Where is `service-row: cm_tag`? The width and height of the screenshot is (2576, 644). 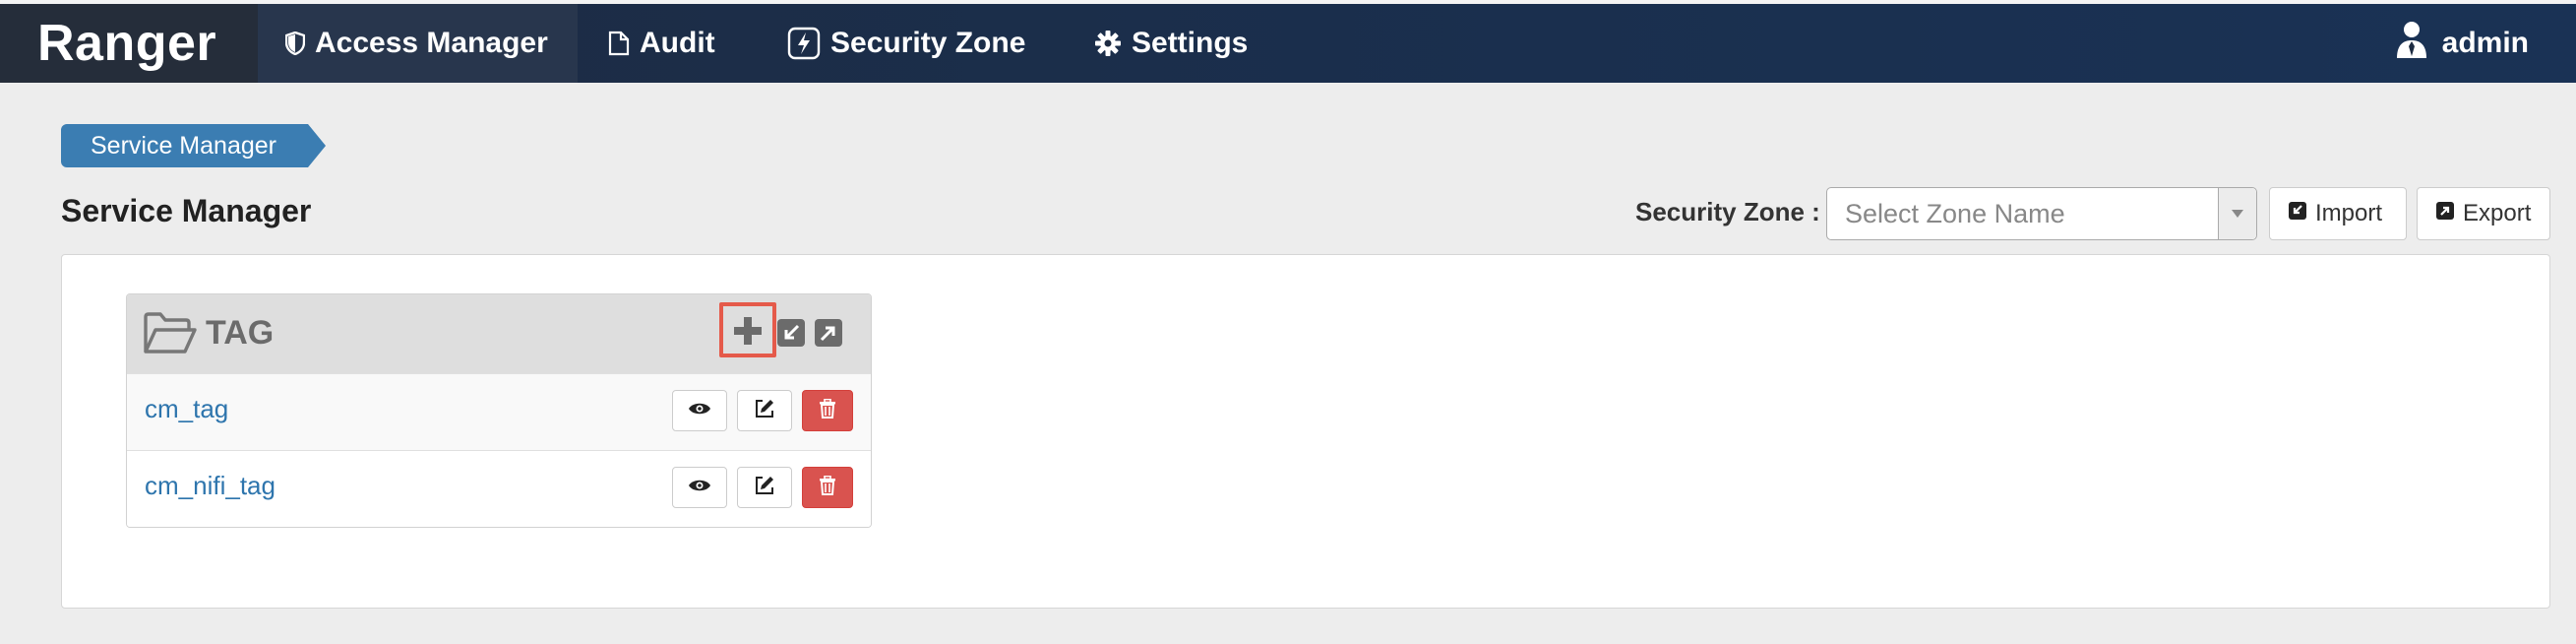 service-row: cm_tag is located at coordinates (499, 411).